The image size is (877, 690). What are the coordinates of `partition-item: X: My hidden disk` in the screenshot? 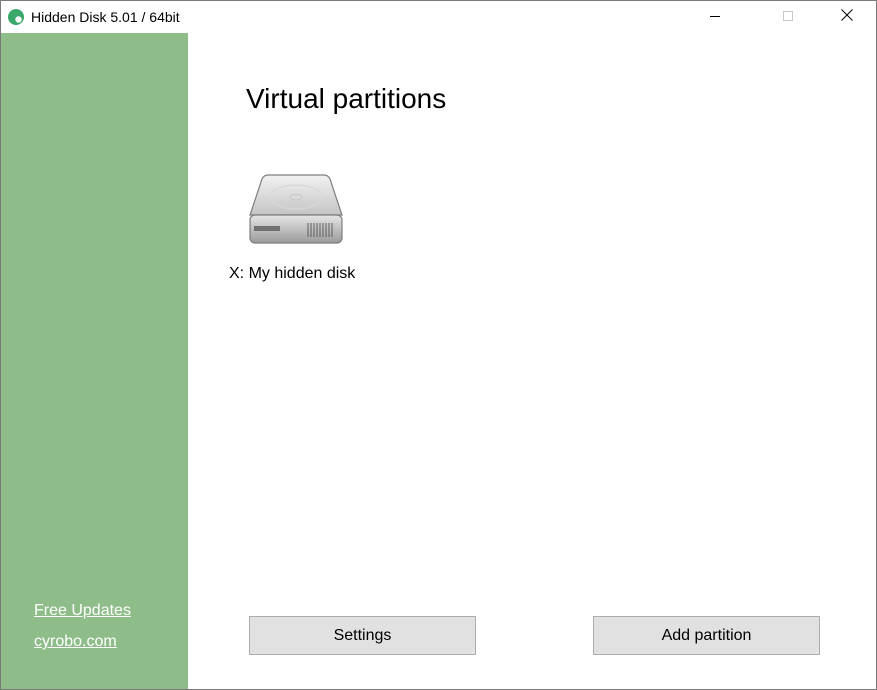 It's located at (298, 225).